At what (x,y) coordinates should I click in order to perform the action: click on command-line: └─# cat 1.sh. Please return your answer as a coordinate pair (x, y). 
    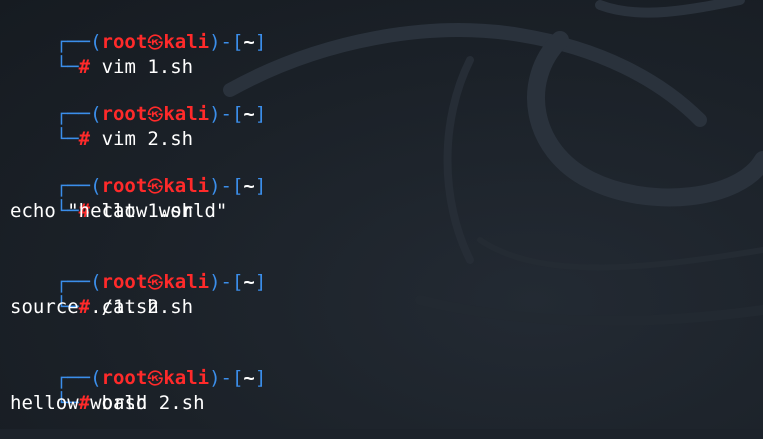
    Looking at the image, I should click on (124, 211).